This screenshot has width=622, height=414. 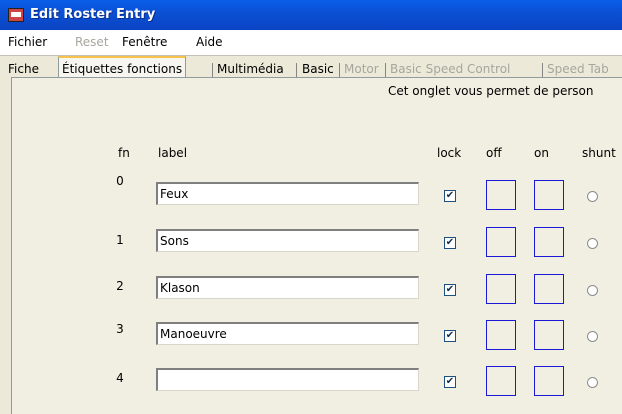 What do you see at coordinates (124, 153) in the screenshot?
I see `header-fn: fn` at bounding box center [124, 153].